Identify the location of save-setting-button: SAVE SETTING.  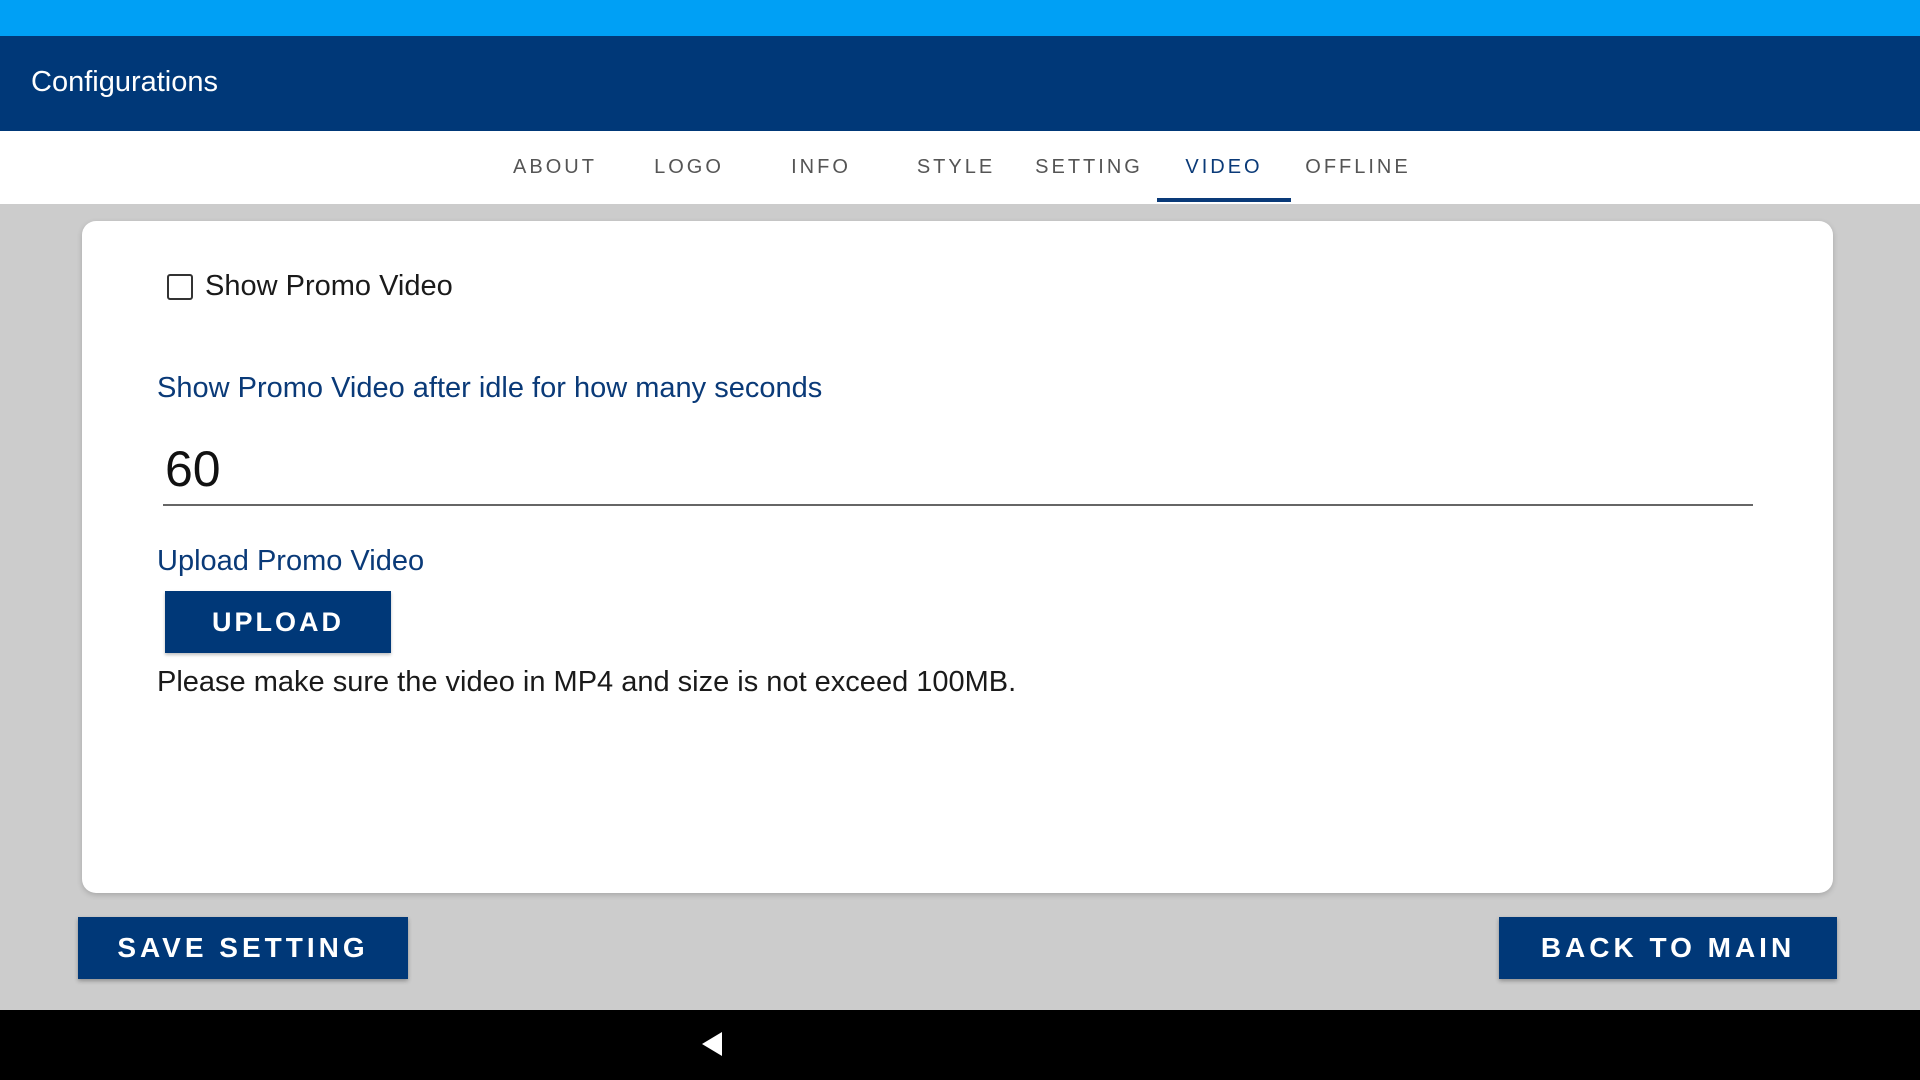
(243, 948).